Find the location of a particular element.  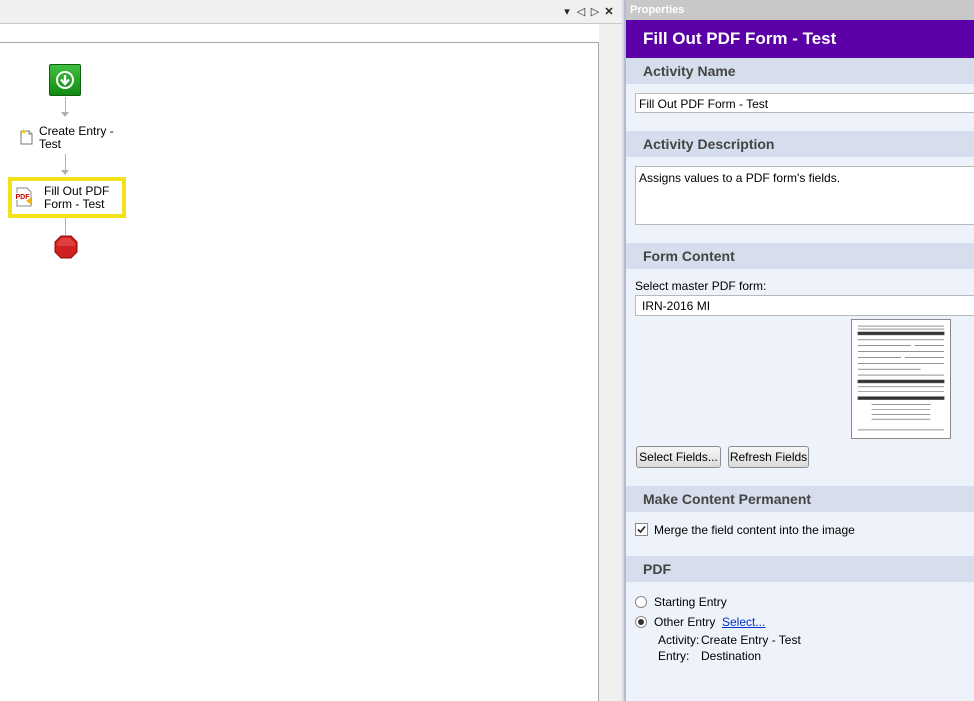

merge-content-checkbox is located at coordinates (641, 529).